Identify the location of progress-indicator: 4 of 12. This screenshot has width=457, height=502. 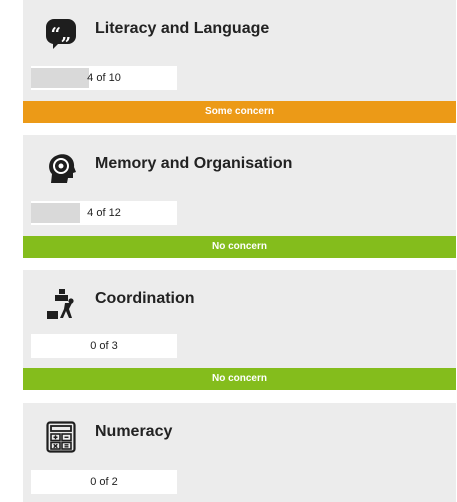
(104, 213).